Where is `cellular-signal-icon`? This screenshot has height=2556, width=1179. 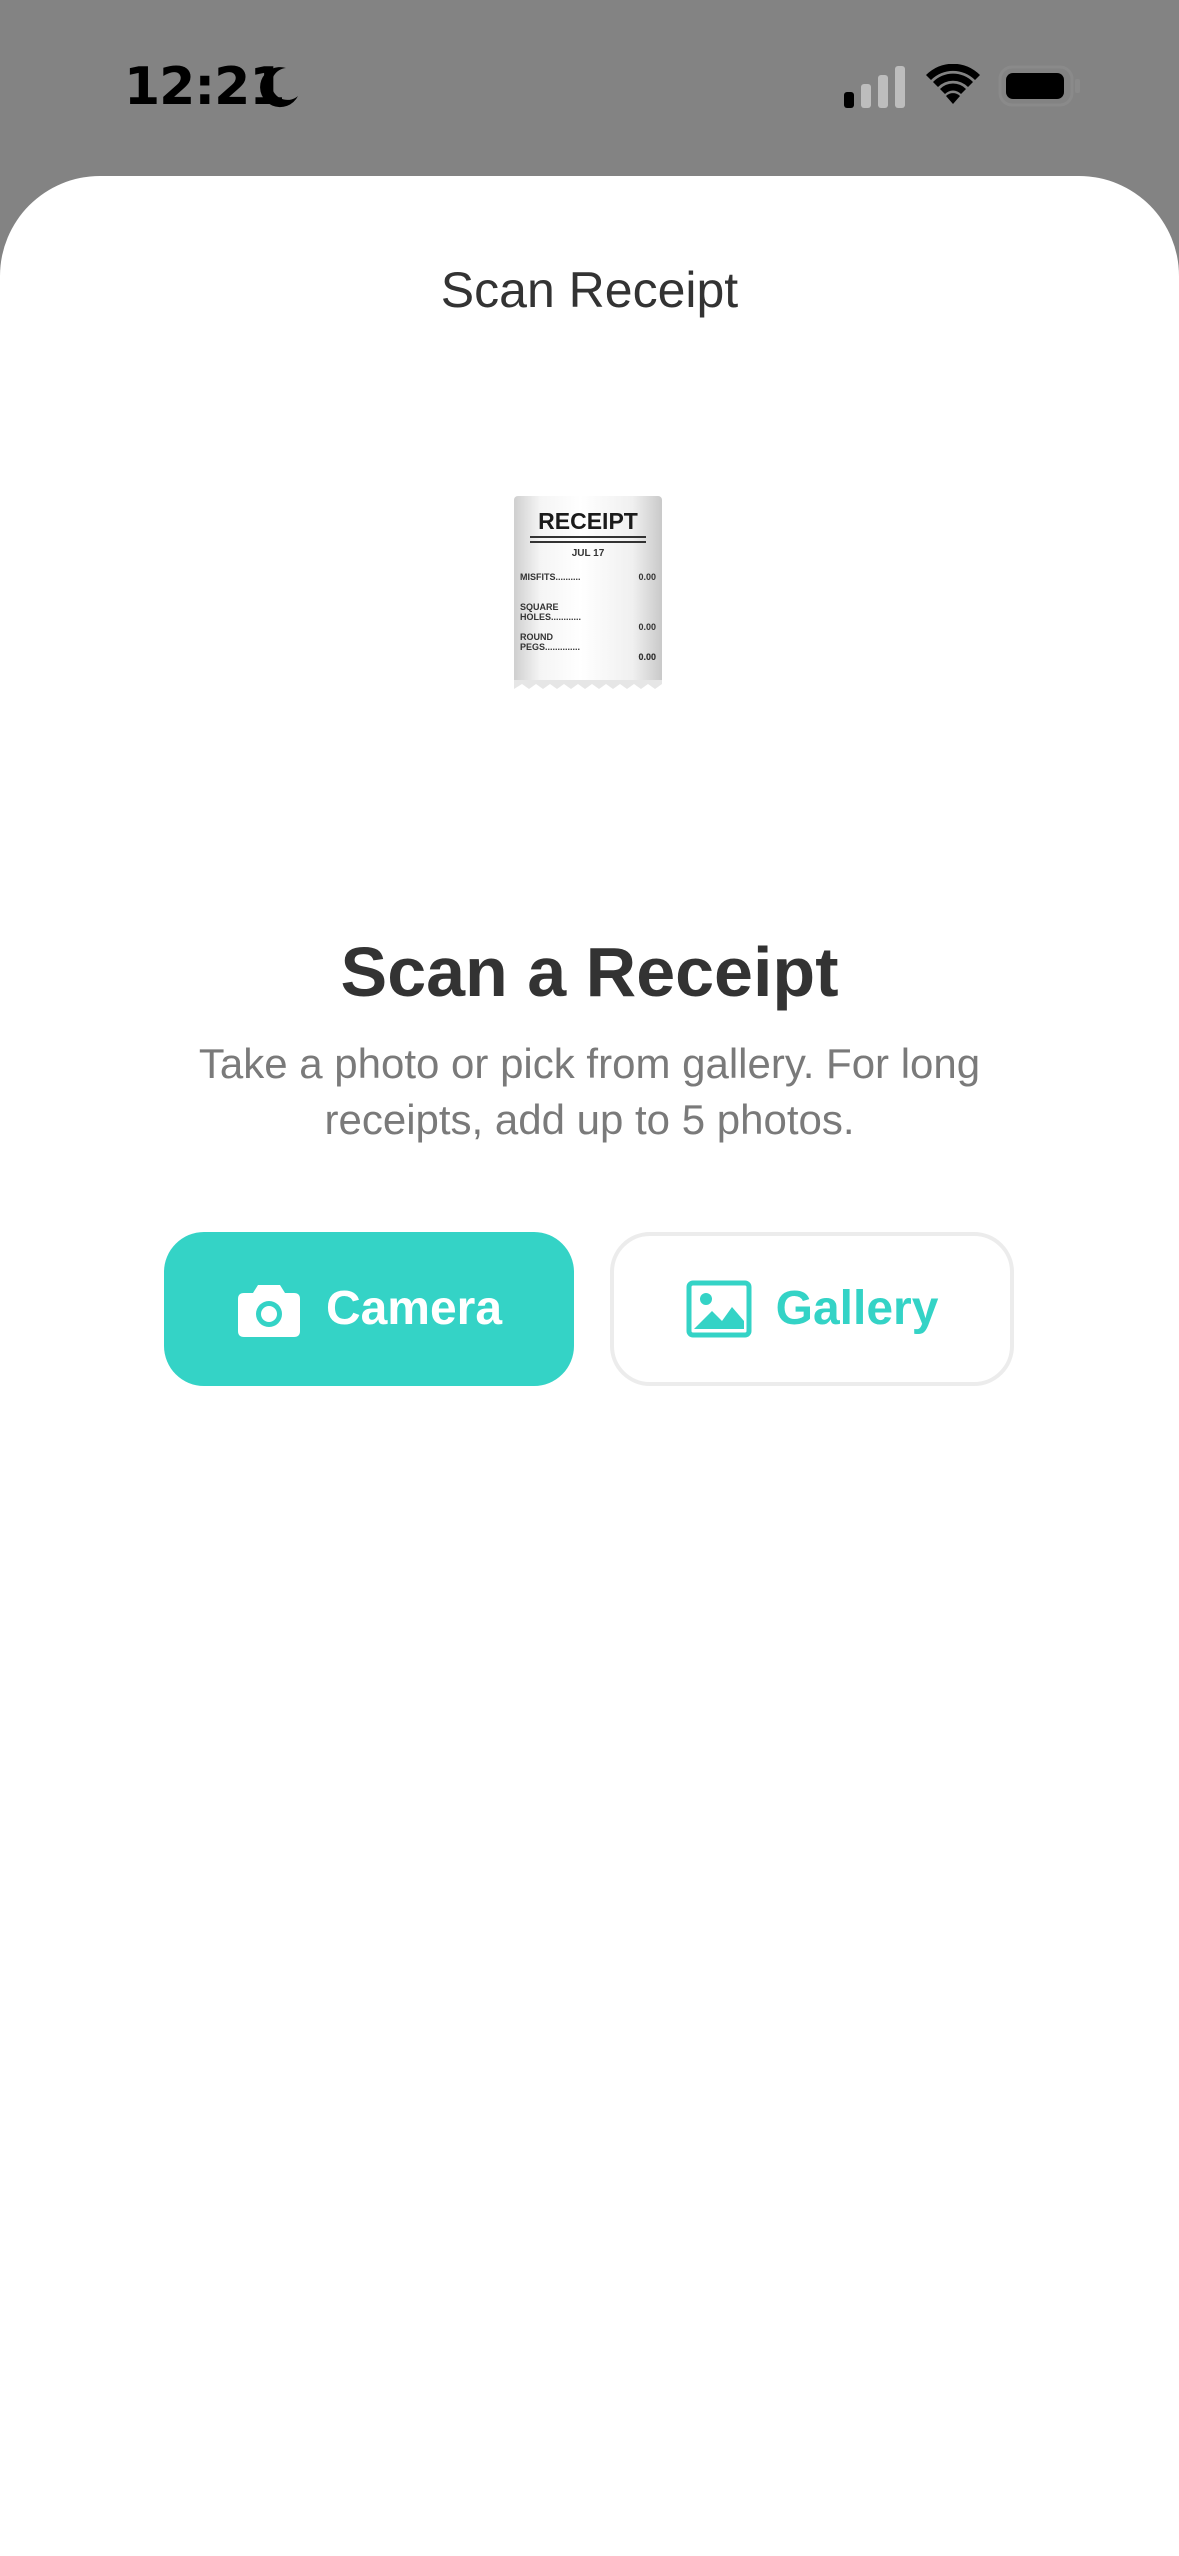
cellular-signal-icon is located at coordinates (874, 87).